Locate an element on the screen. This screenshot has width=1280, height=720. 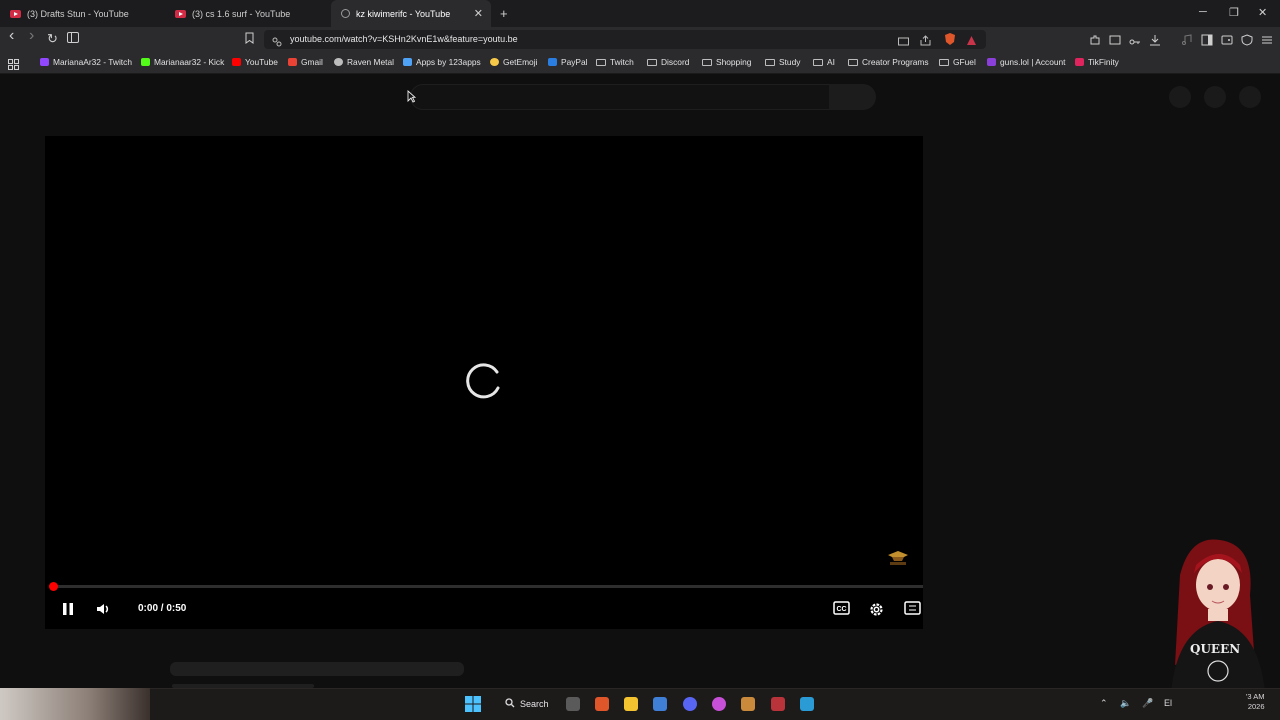
bookmark-guns-lol: guns.lol | Account is located at coordinates (1026, 62).